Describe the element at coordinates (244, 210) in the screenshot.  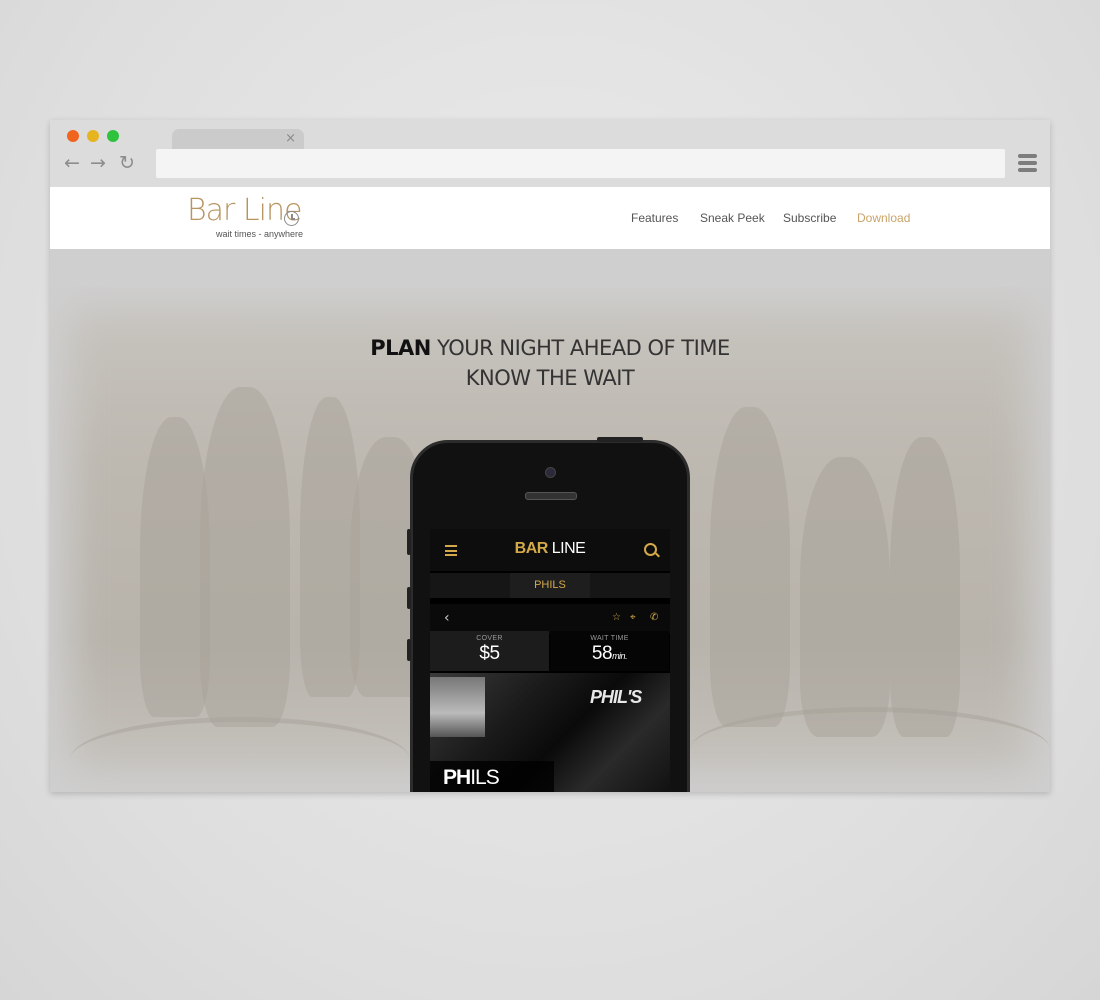
I see `logo-text: Bar Line` at that location.